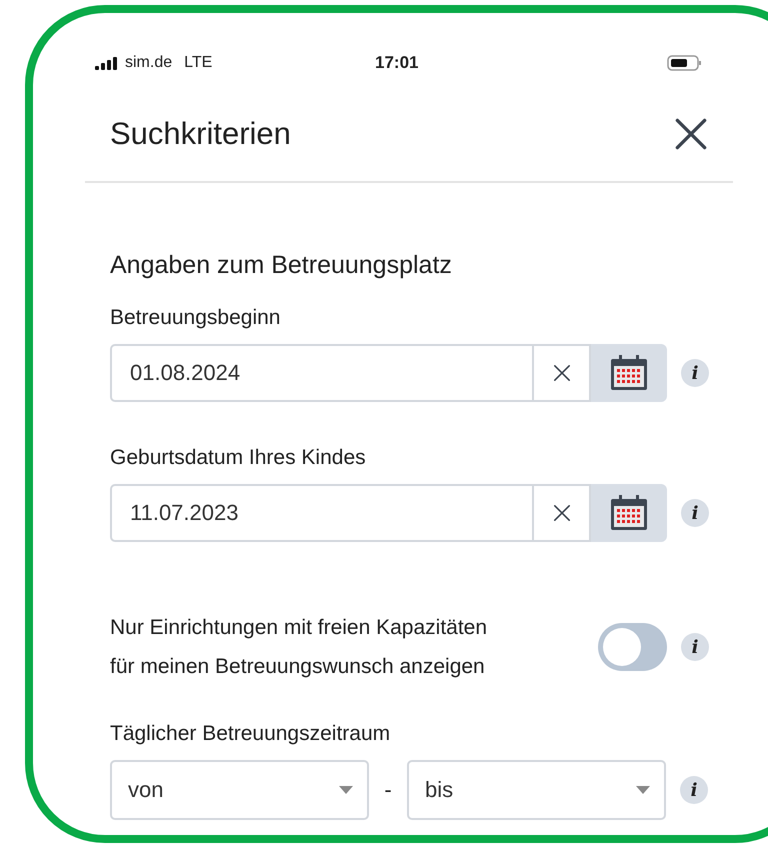 The image size is (768, 863). Describe the element at coordinates (632, 647) in the screenshot. I see `toggle-switch` at that location.